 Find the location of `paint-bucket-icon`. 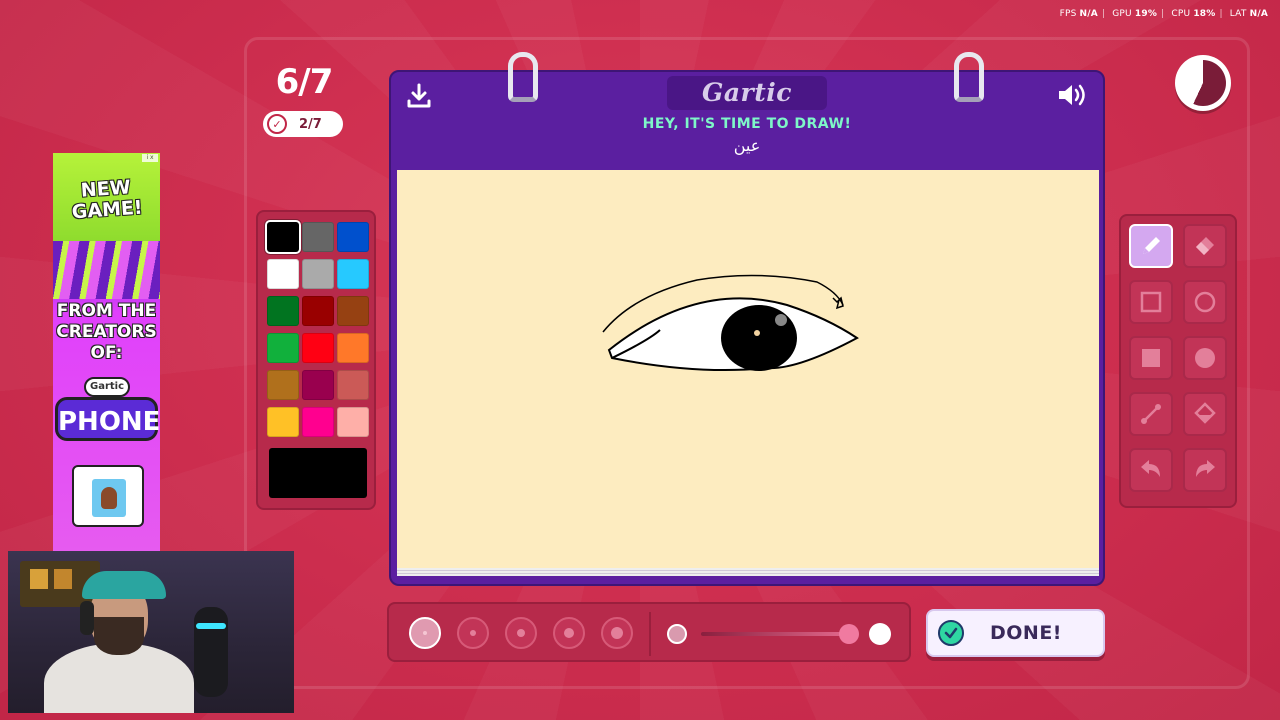

paint-bucket-icon is located at coordinates (1205, 413).